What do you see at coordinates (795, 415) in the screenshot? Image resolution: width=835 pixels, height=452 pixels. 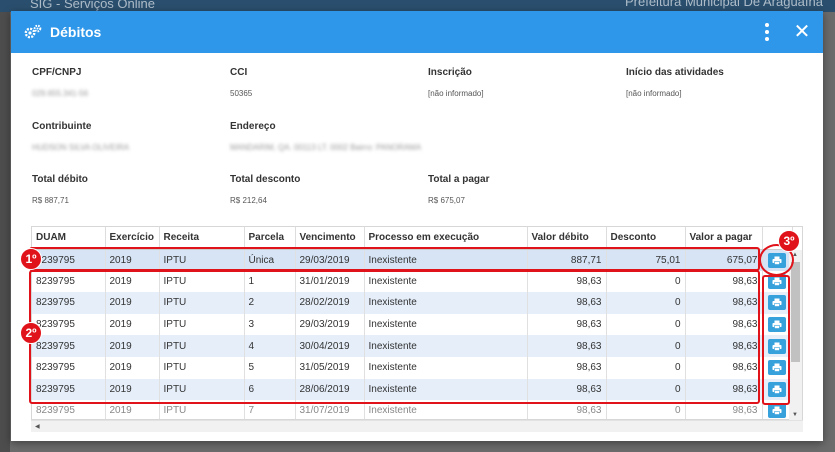 I see `scroll-down-icon: ▼` at bounding box center [795, 415].